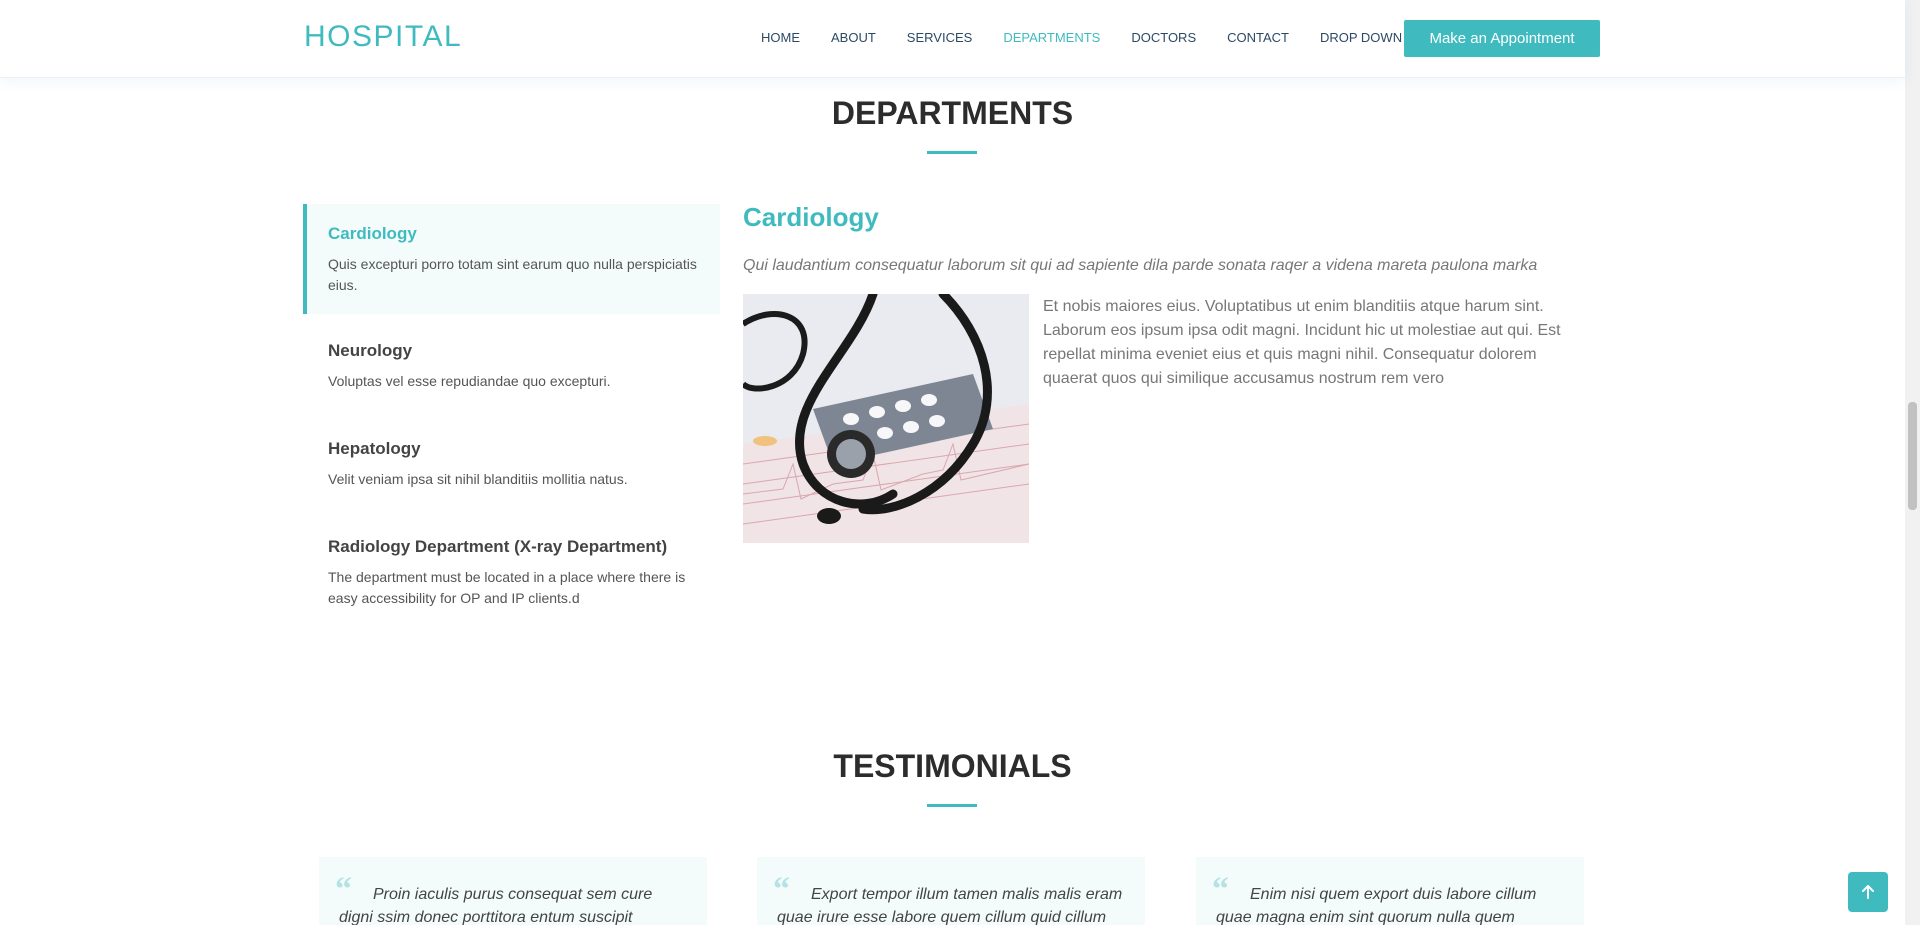  I want to click on page-scrollbar, so click(1912, 462).